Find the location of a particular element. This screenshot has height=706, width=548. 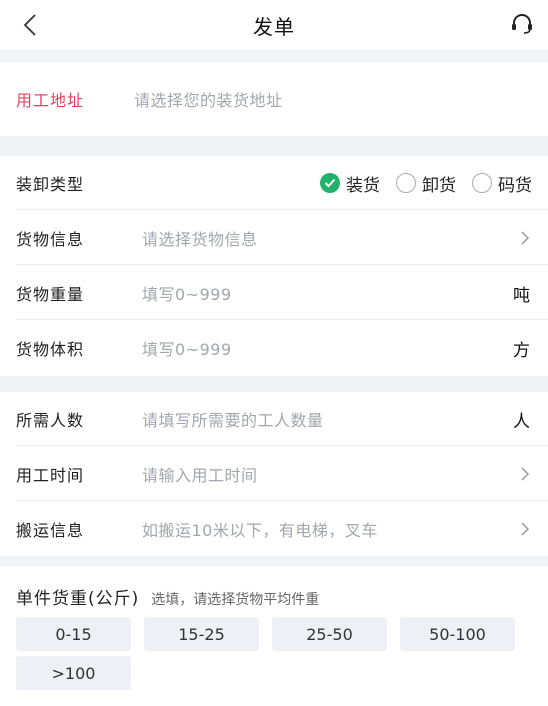

workers-input: 请填写所需要的工人数量 is located at coordinates (327, 419).